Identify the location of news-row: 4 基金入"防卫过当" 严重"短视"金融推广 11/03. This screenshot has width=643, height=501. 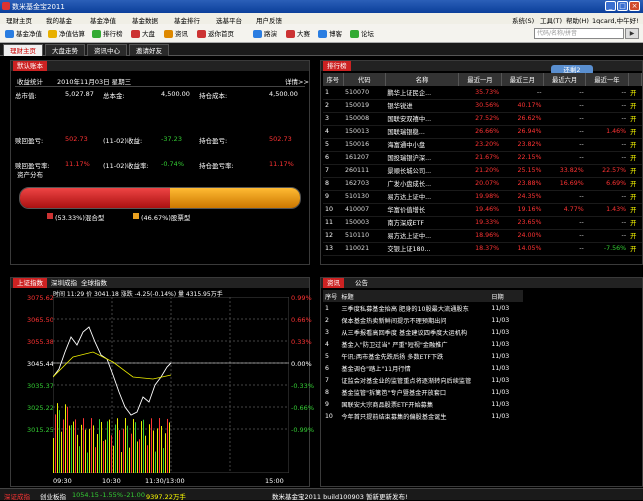
(423, 344).